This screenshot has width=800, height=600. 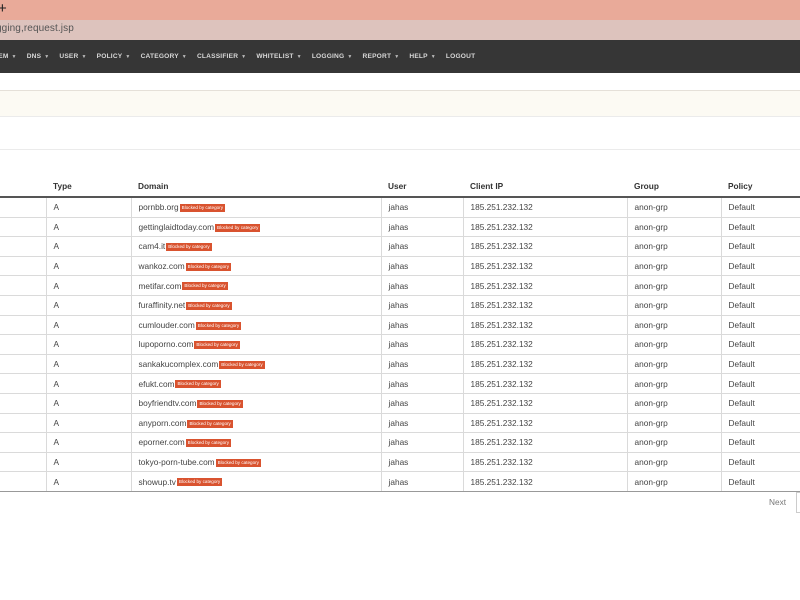 What do you see at coordinates (256, 187) in the screenshot?
I see `col-header-domain: Domain` at bounding box center [256, 187].